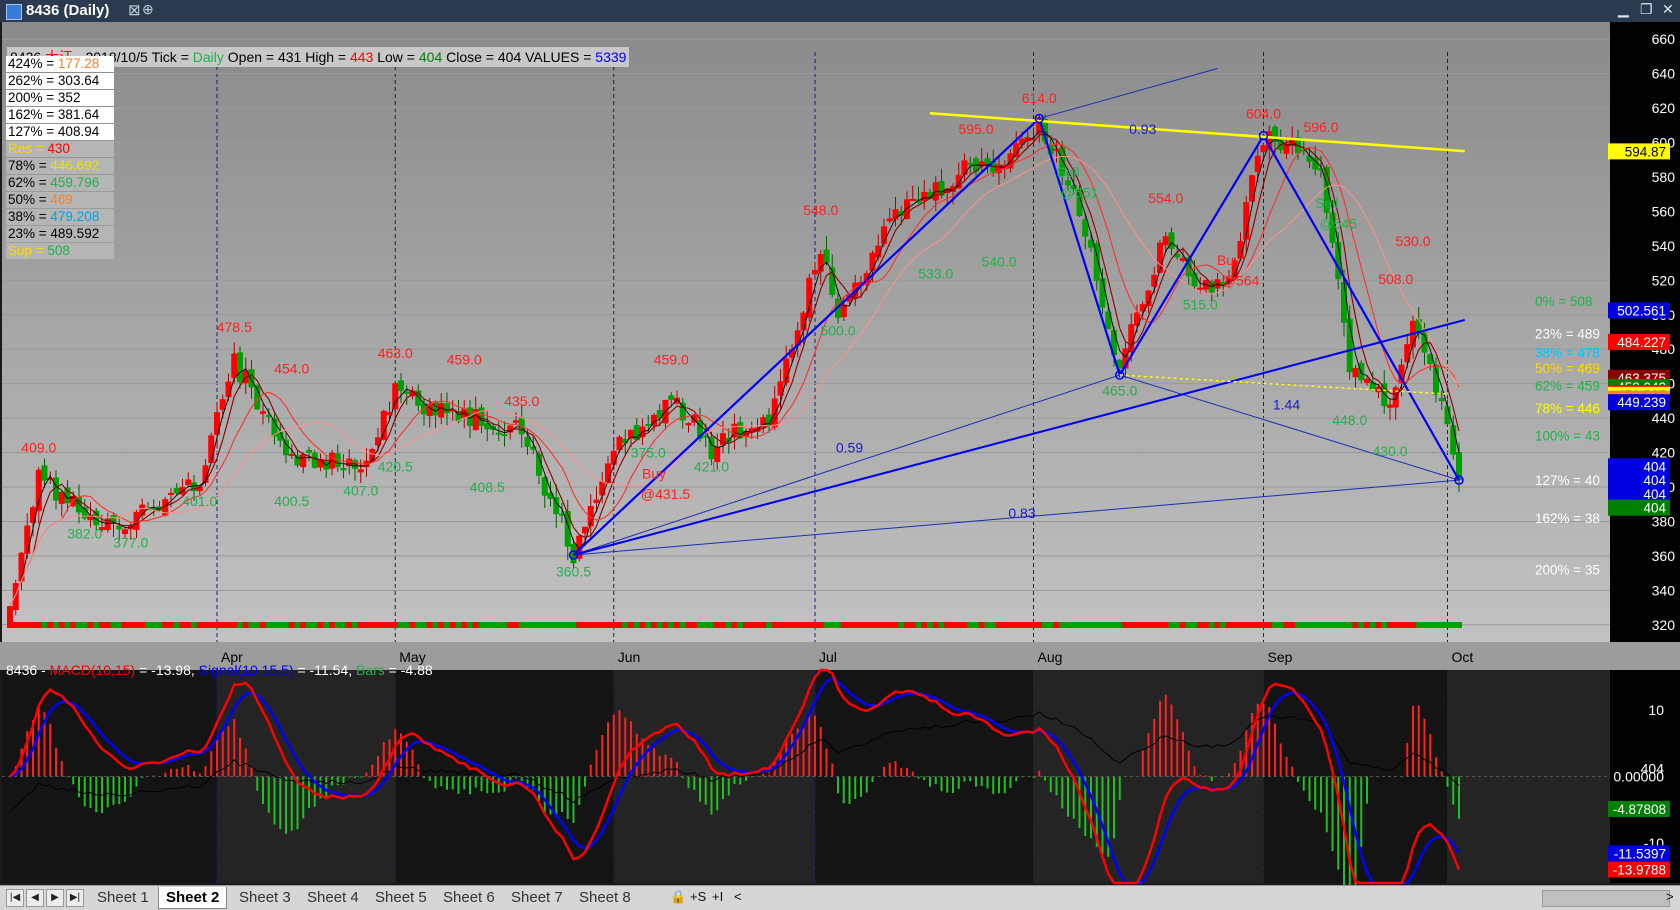  What do you see at coordinates (698, 896) in the screenshot?
I see `add-sheet-icon: +S` at bounding box center [698, 896].